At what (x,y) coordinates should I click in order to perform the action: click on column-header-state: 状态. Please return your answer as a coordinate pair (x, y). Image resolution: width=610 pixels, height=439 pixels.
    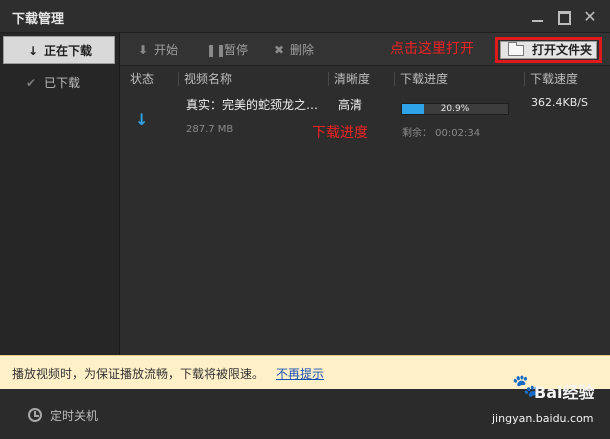
    Looking at the image, I should click on (142, 79).